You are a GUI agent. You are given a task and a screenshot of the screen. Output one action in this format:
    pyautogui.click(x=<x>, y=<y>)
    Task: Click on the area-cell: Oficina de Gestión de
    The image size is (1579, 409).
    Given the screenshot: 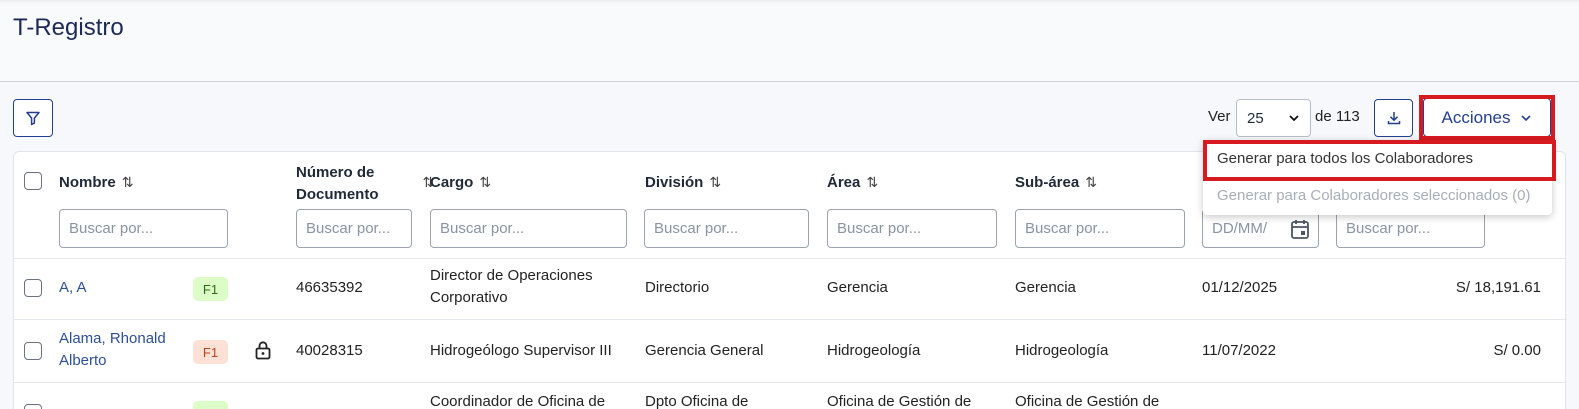 What is the action you would take?
    pyautogui.click(x=899, y=401)
    